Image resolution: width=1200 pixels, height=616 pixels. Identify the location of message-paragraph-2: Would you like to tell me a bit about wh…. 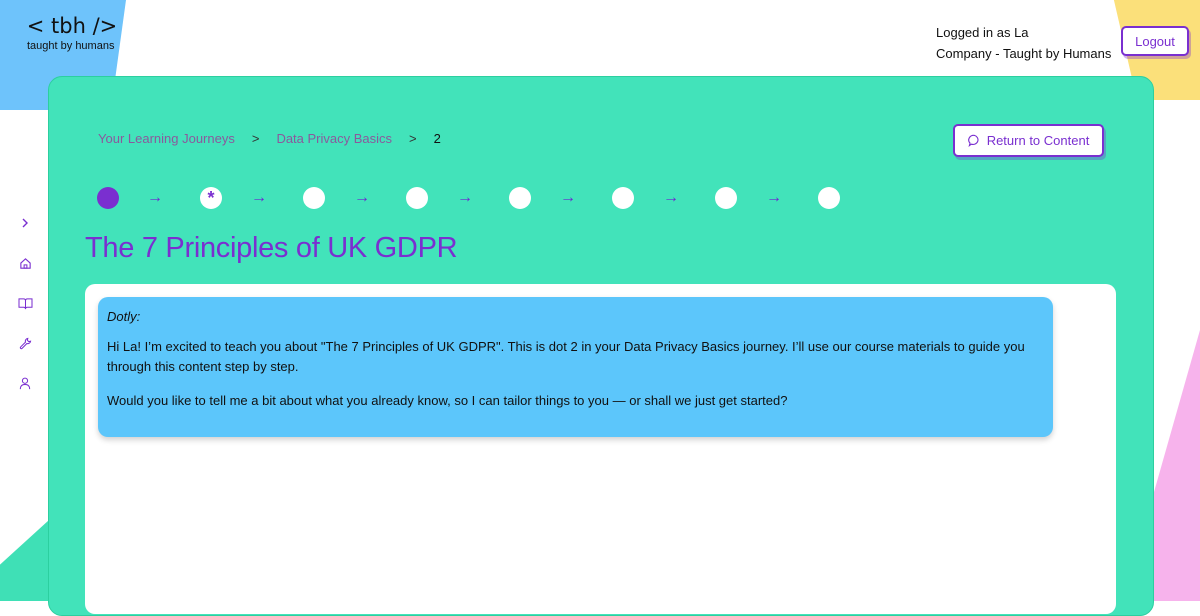
(447, 400).